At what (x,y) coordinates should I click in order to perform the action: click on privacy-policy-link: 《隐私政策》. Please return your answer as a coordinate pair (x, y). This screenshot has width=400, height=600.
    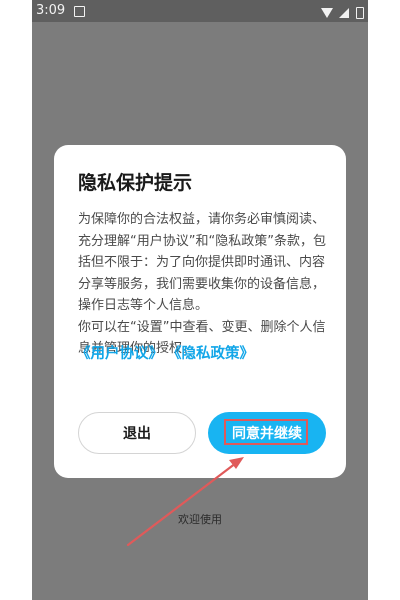
    Looking at the image, I should click on (210, 354).